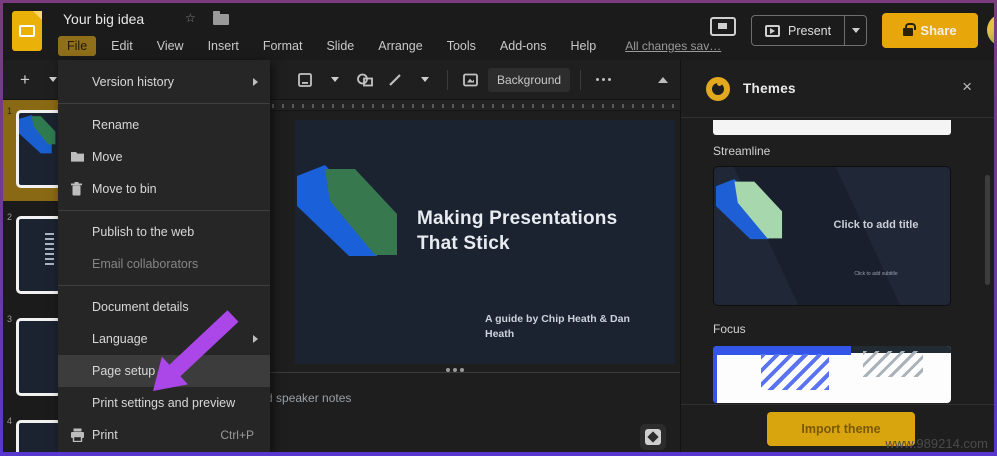 The width and height of the screenshot is (997, 456). What do you see at coordinates (164, 189) in the screenshot?
I see `menu-item-move-to-bin: Move to bin` at bounding box center [164, 189].